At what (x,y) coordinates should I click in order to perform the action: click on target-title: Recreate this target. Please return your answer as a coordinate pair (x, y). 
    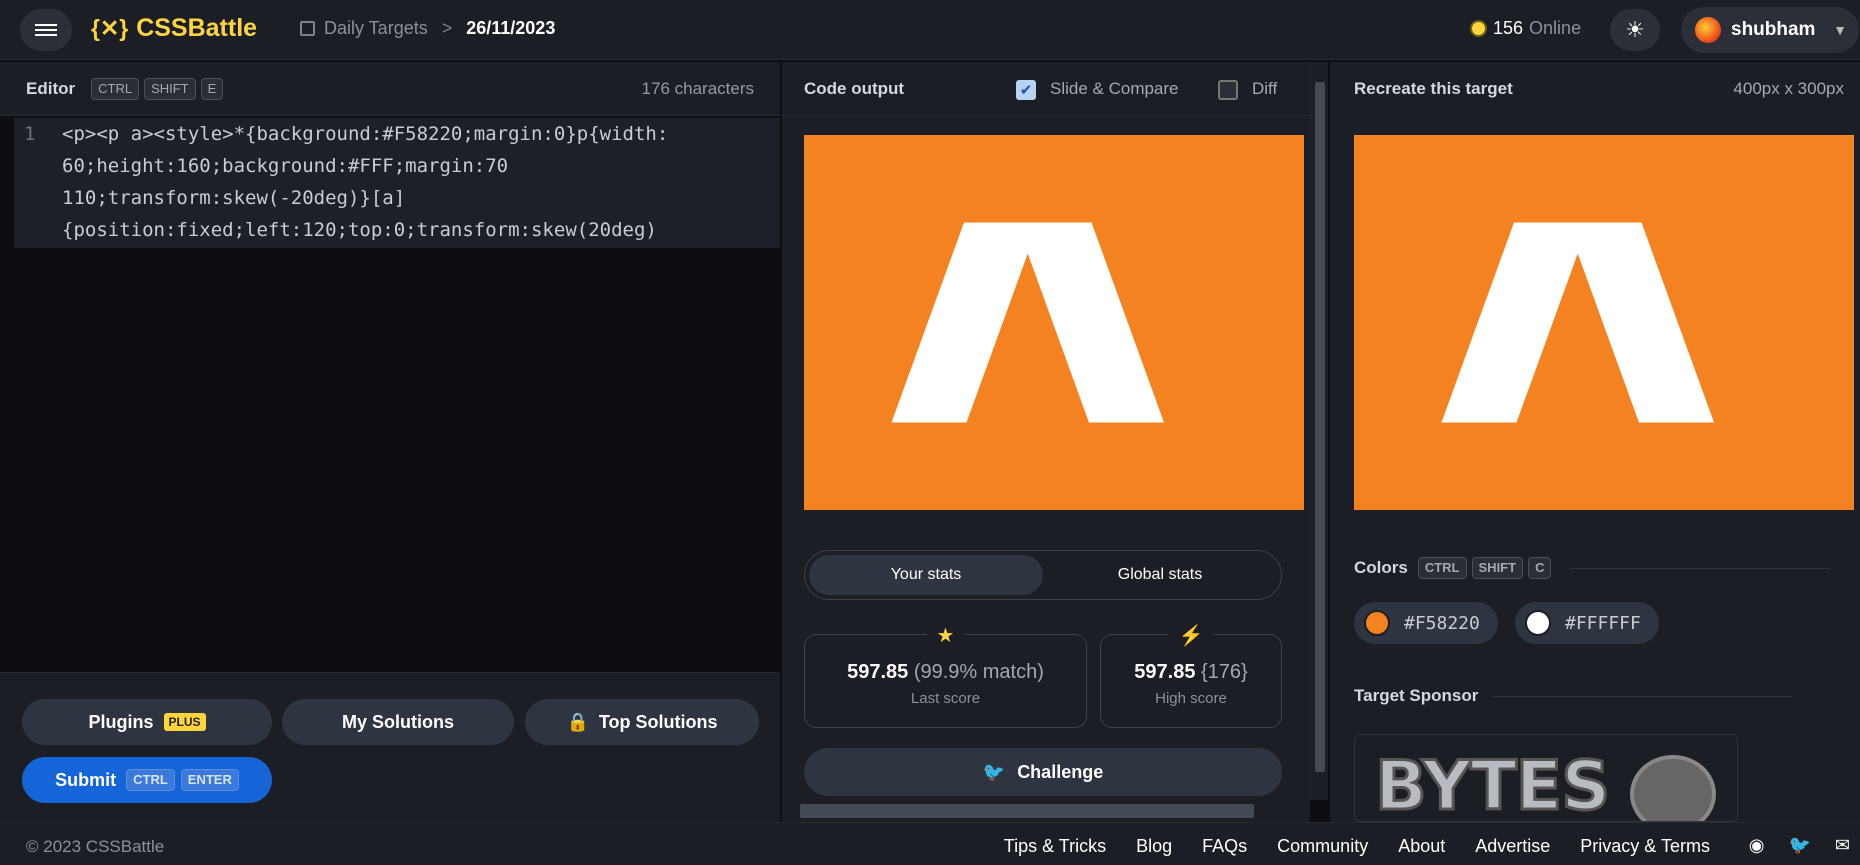
    Looking at the image, I should click on (1433, 88).